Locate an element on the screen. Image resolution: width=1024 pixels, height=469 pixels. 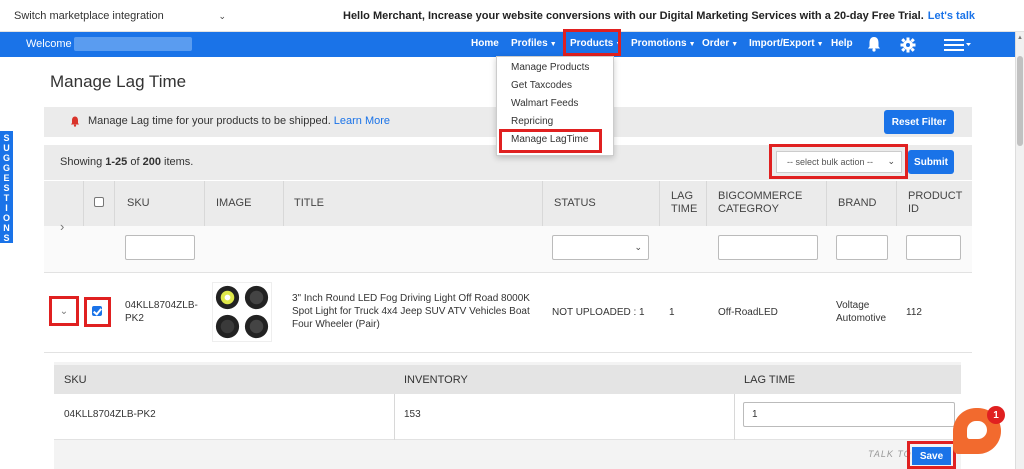
lag-time-header-line-2: TIME is located at coordinates (684, 209).